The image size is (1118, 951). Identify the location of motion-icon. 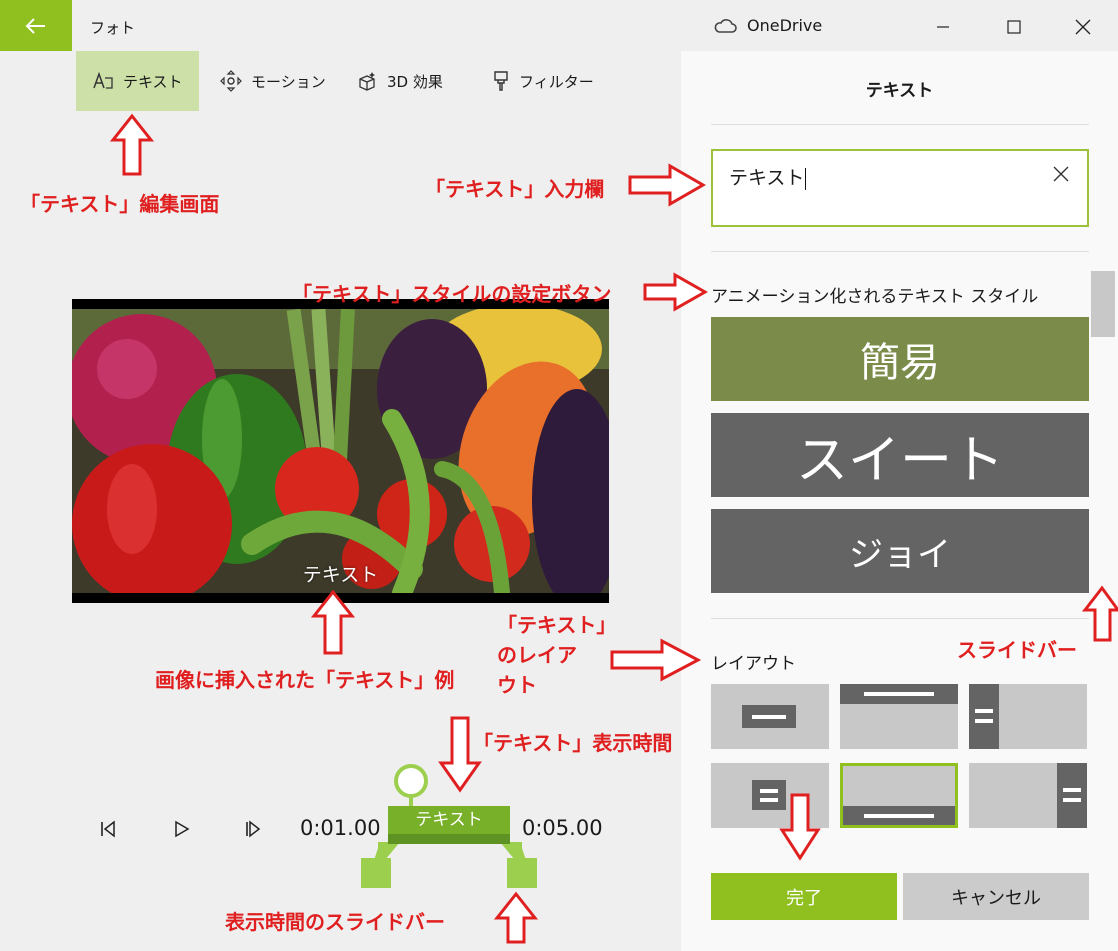
(231, 81).